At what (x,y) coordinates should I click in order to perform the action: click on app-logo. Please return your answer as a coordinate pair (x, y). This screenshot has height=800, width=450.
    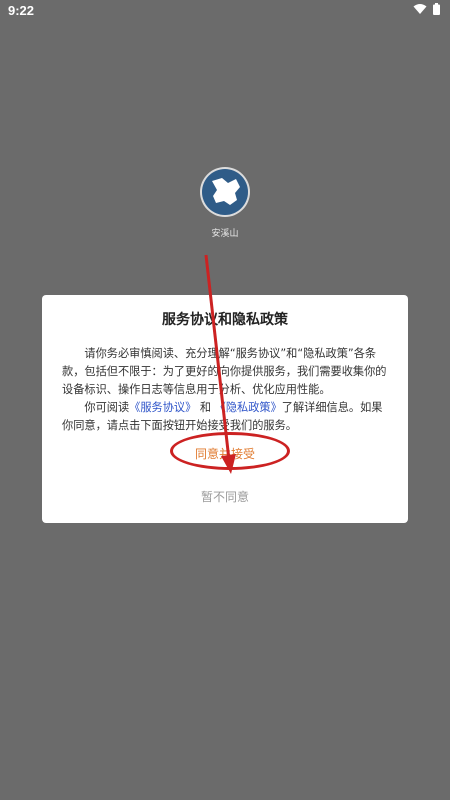
    Looking at the image, I should click on (225, 192).